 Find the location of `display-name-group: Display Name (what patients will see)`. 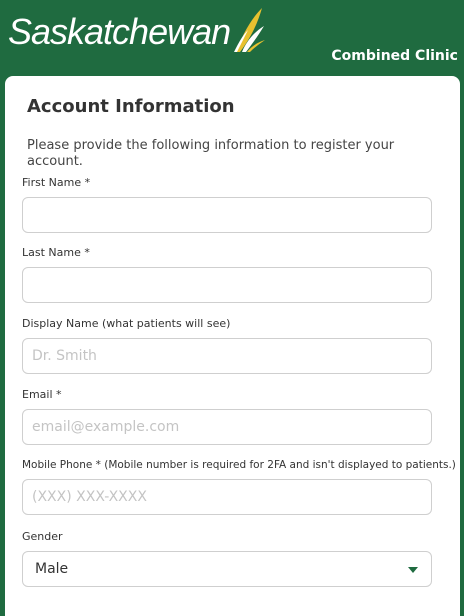

display-name-group: Display Name (what patients will see) is located at coordinates (227, 345).